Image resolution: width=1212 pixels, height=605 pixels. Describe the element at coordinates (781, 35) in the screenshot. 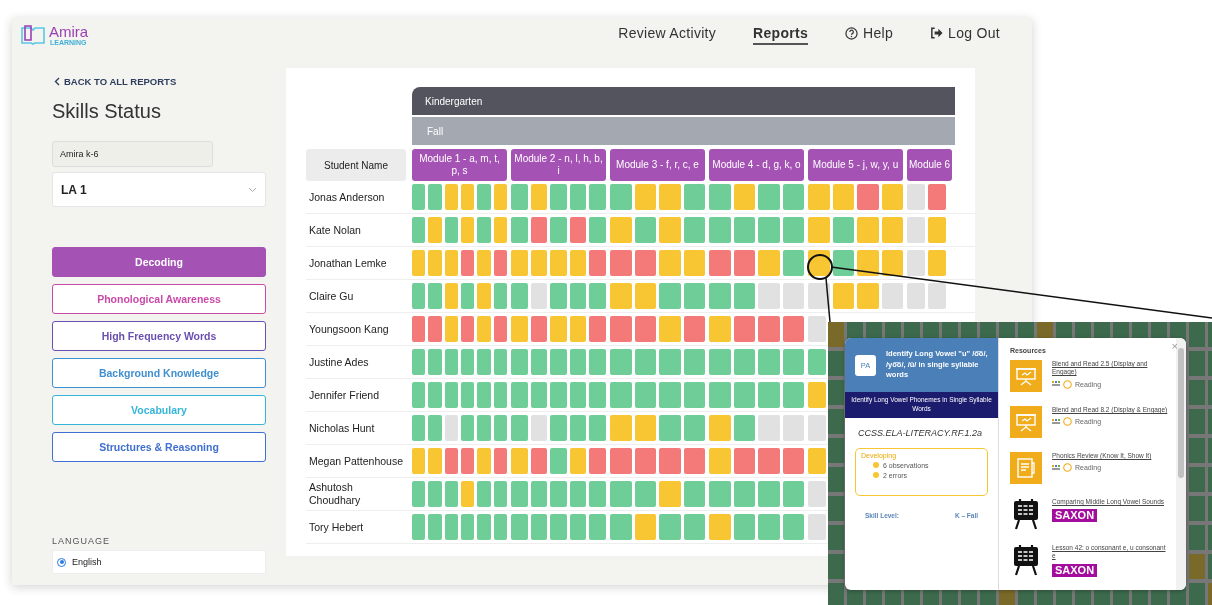

I see `nav-link: Reports` at that location.